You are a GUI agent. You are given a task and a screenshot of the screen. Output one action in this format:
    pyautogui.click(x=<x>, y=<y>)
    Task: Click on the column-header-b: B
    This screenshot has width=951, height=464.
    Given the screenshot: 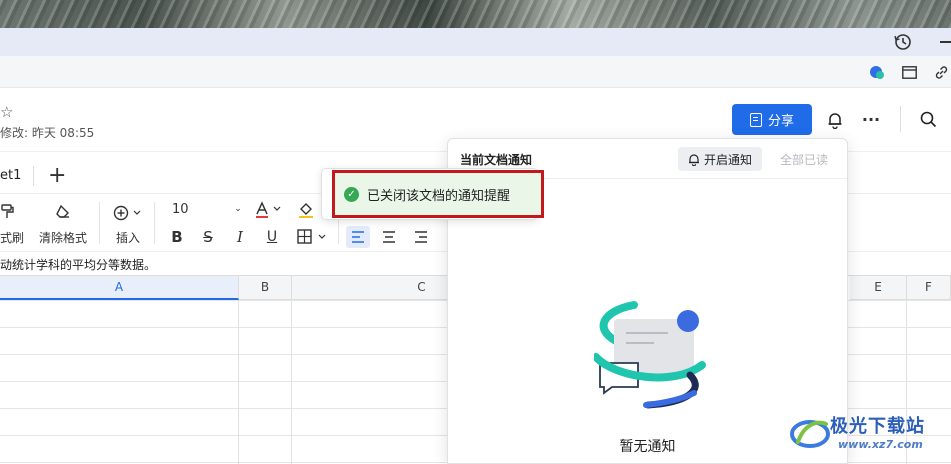 What is the action you would take?
    pyautogui.click(x=265, y=288)
    